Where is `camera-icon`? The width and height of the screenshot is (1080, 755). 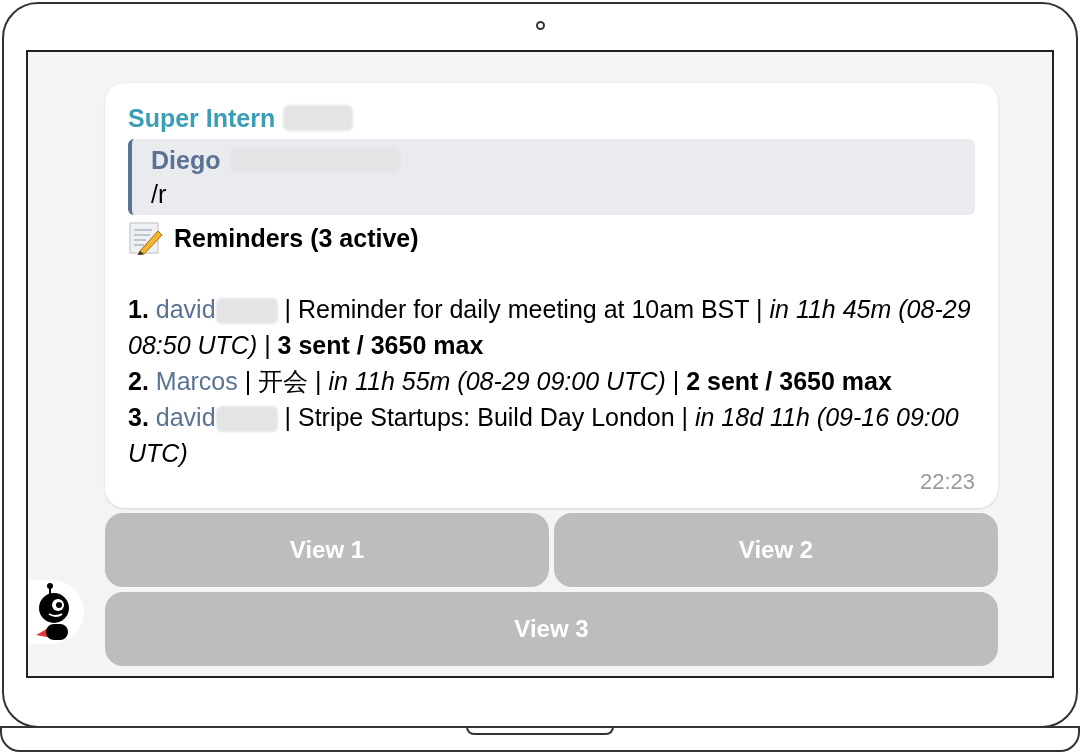
camera-icon is located at coordinates (540, 25).